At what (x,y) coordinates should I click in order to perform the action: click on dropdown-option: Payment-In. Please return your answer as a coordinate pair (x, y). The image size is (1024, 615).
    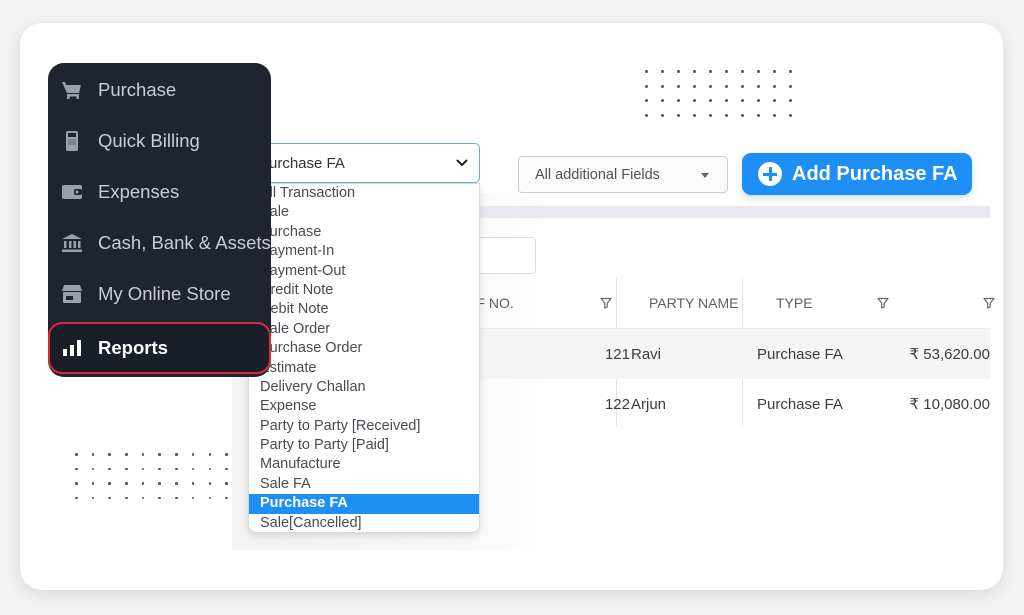
    Looking at the image, I should click on (364, 251).